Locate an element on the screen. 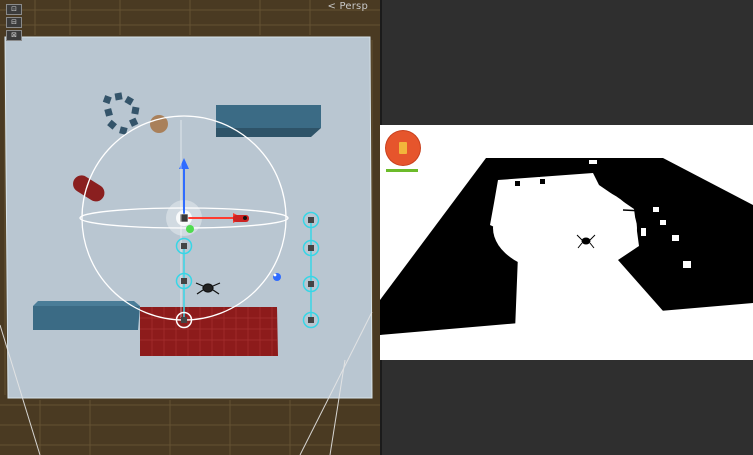  health-bar is located at coordinates (402, 170).